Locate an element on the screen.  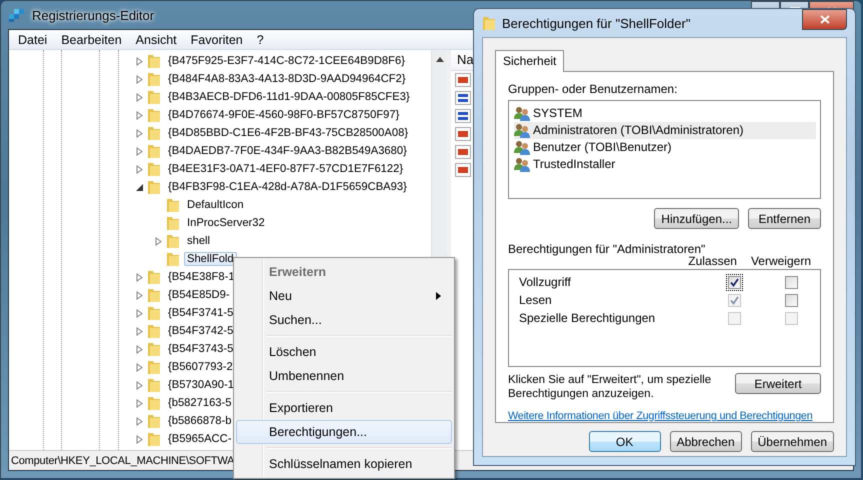
expander-icon is located at coordinates (139, 187).